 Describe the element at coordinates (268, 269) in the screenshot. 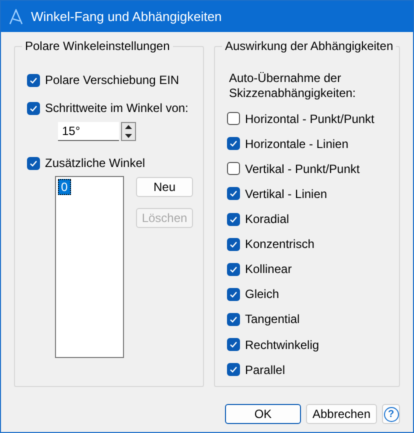

I see `checkbox-label: Kollinear` at that location.